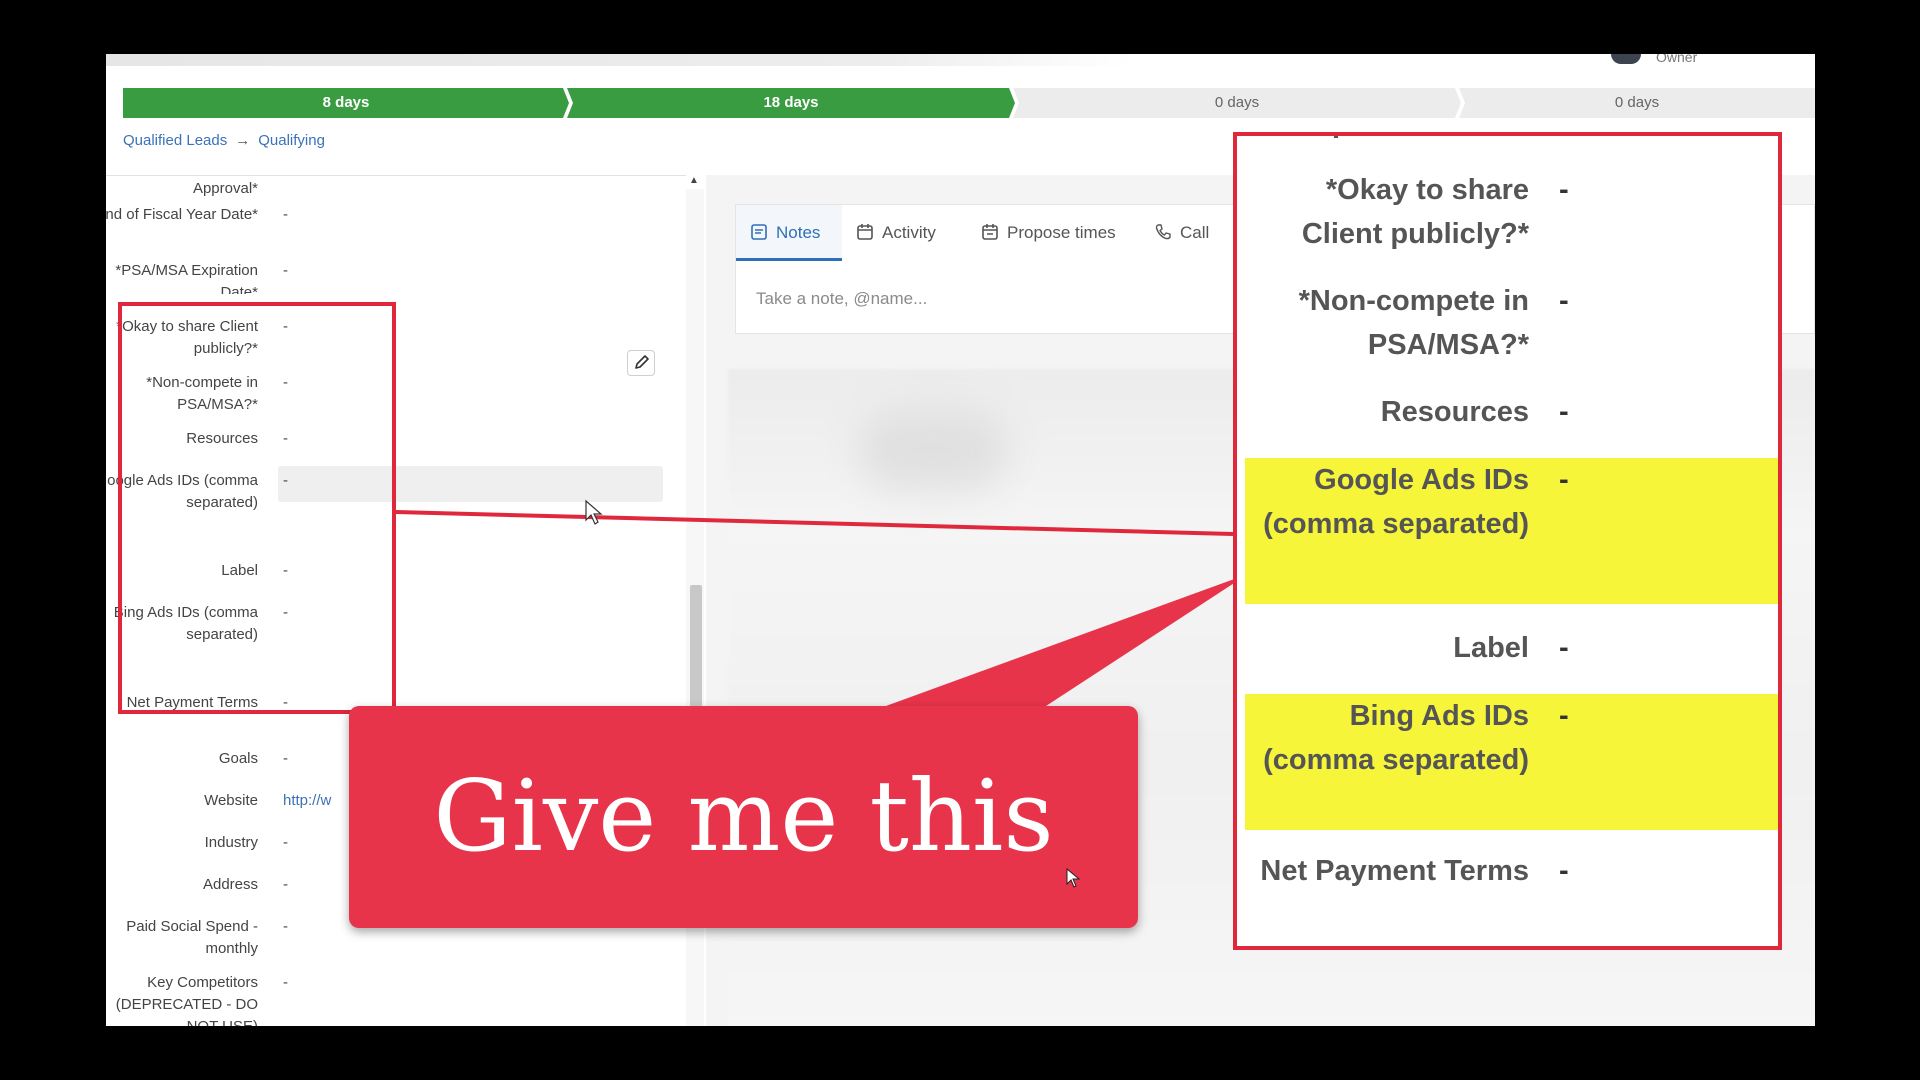 The width and height of the screenshot is (1920, 1080). What do you see at coordinates (694, 182) in the screenshot?
I see `scroll-up-arrow-icon: ▲` at bounding box center [694, 182].